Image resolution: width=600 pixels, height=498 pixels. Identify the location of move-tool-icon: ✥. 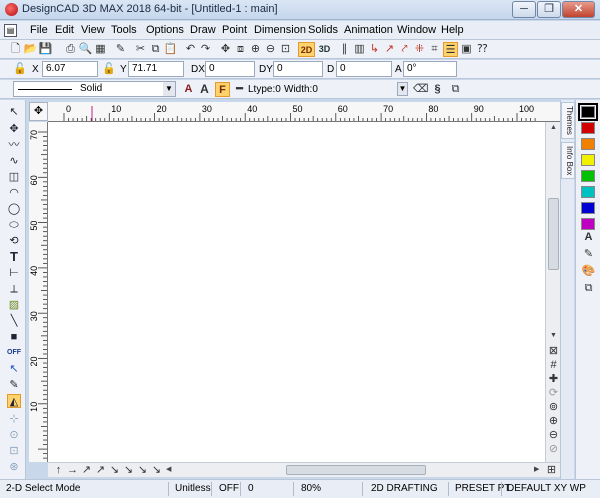
(14, 129).